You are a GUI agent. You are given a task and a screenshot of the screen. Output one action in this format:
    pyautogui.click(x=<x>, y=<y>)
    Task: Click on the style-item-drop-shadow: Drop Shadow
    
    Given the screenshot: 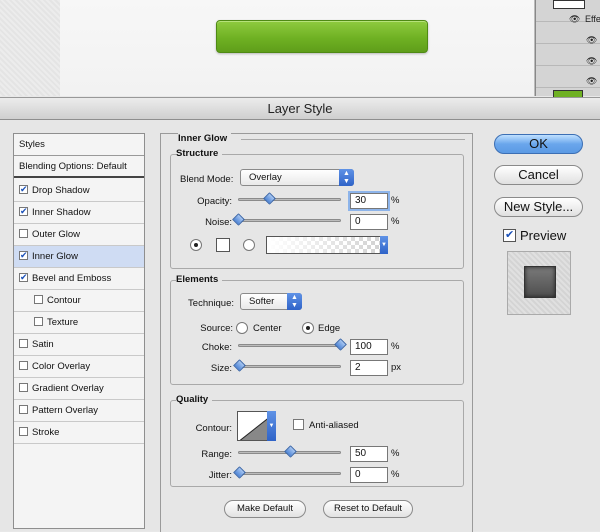 What is the action you would take?
    pyautogui.click(x=79, y=191)
    